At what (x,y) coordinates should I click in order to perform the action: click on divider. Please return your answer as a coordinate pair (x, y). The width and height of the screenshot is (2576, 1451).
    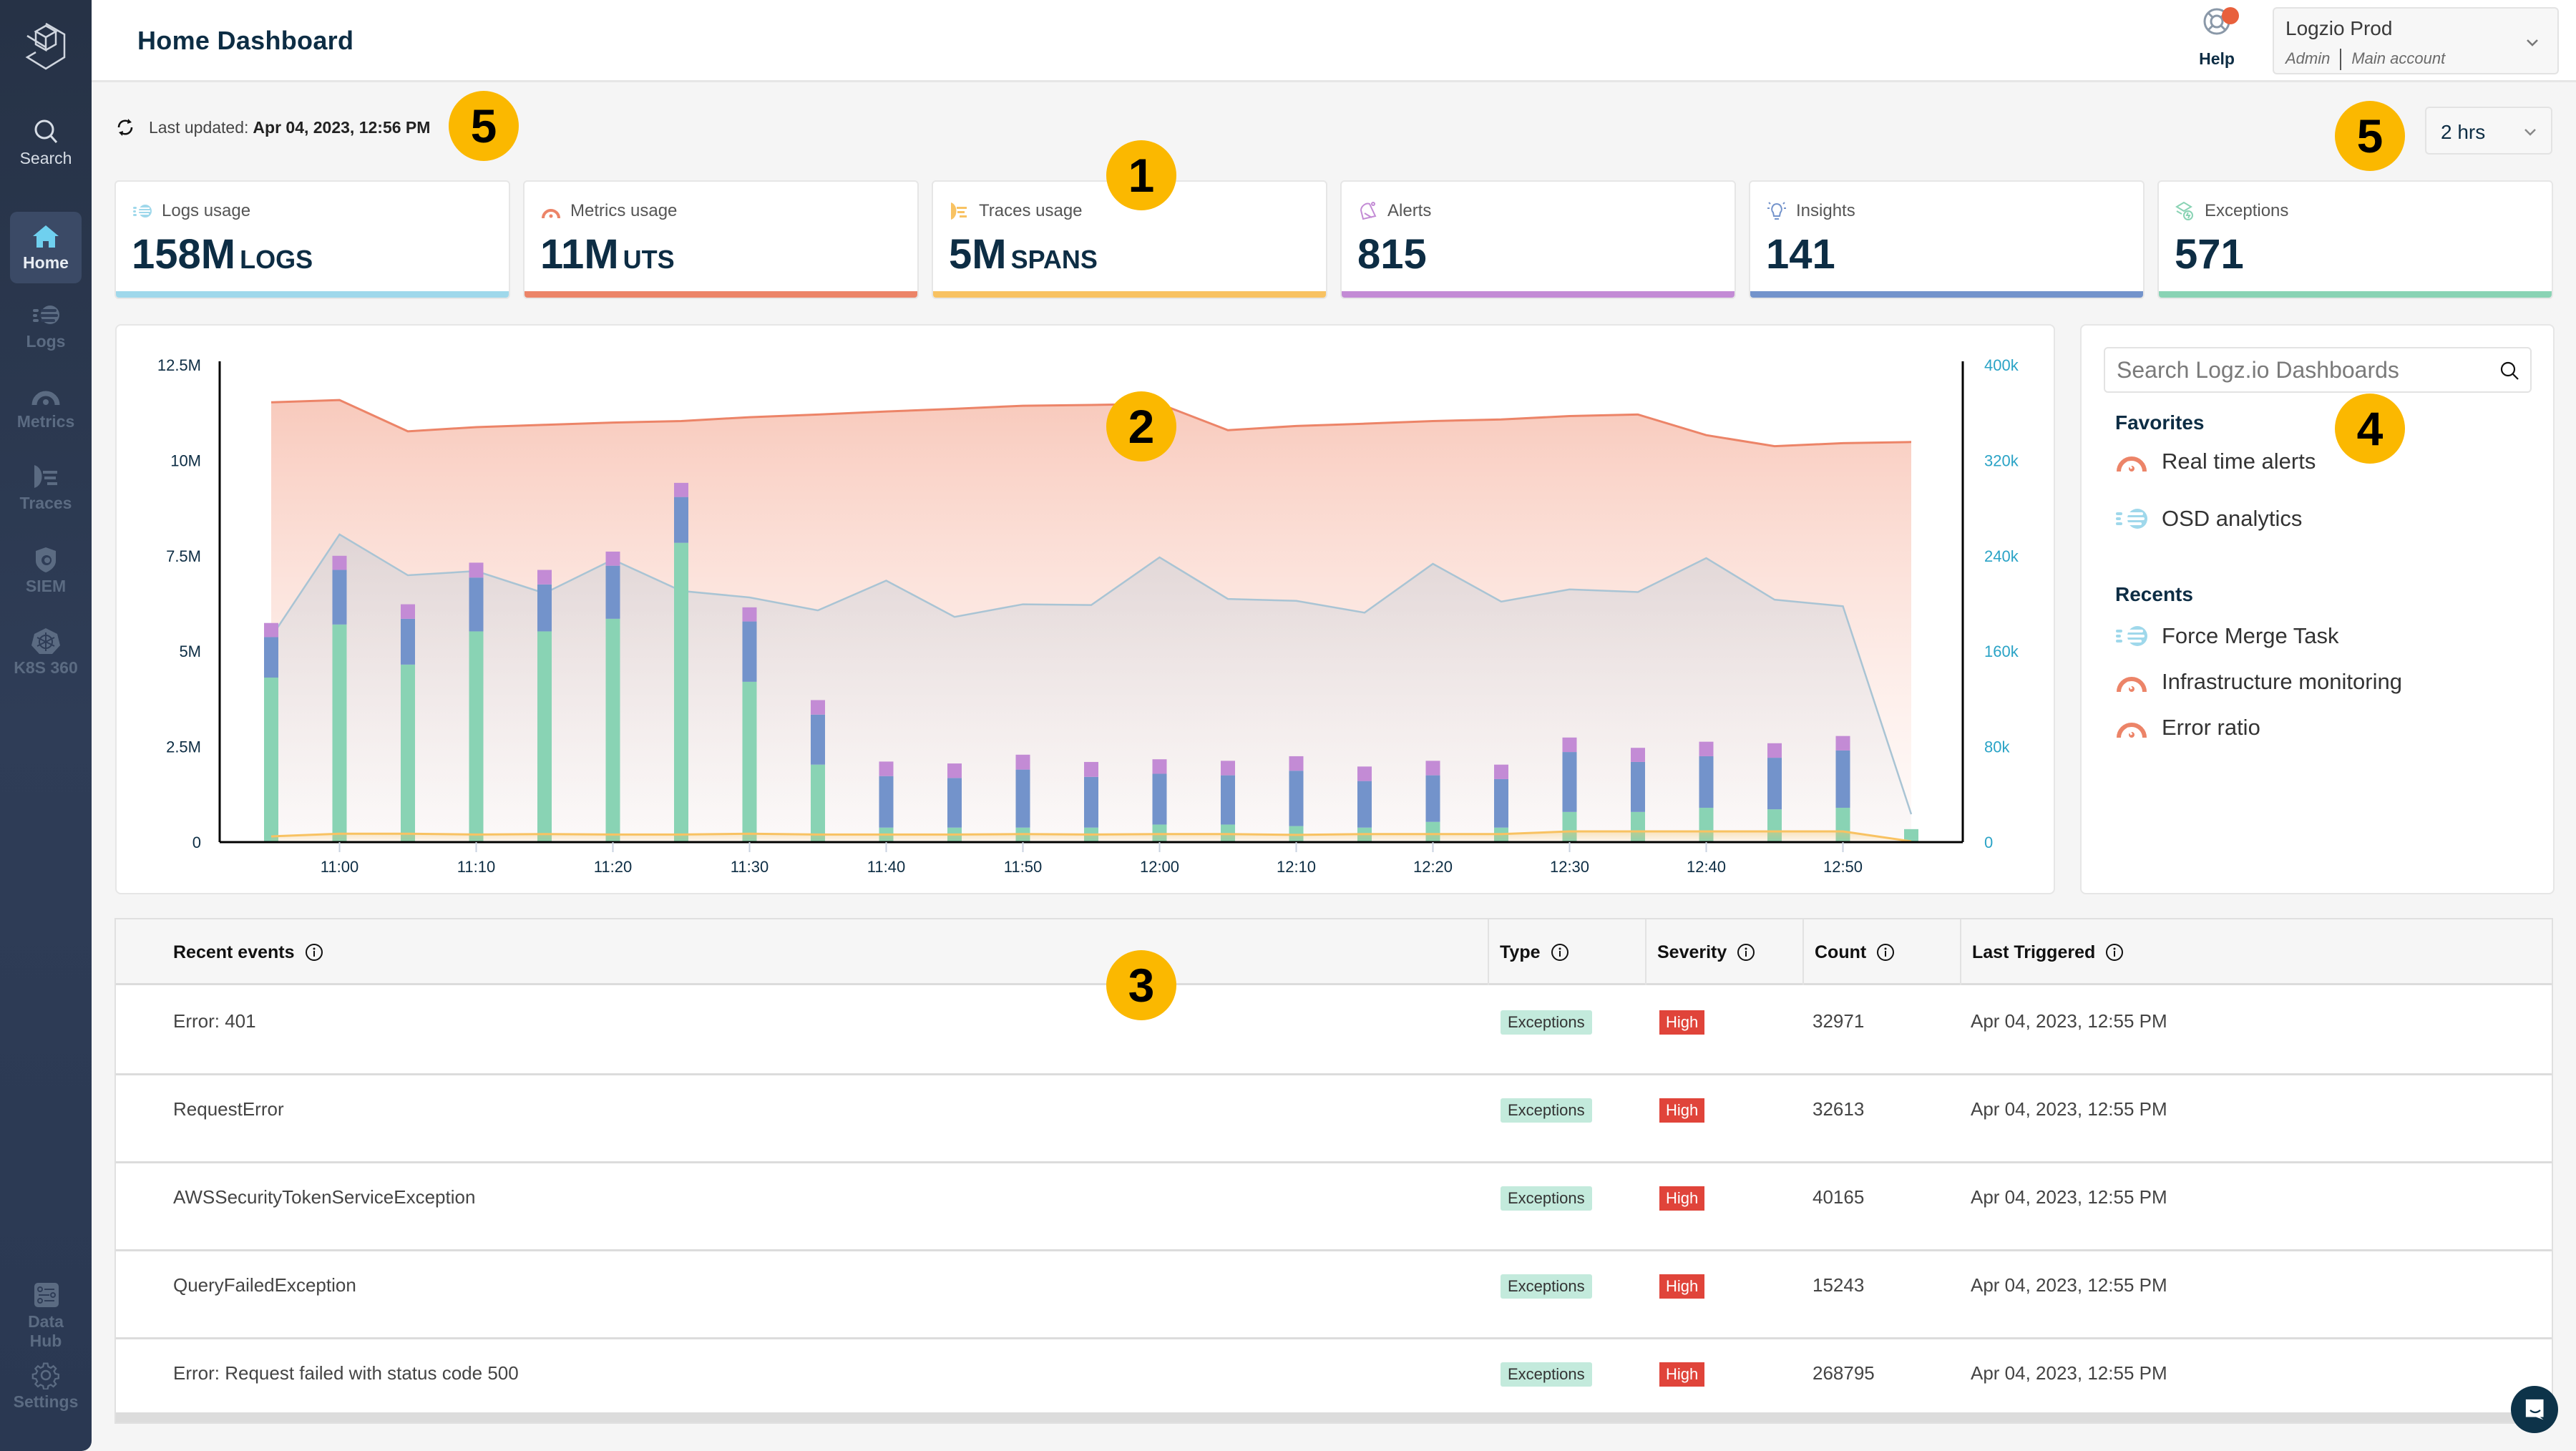
    Looking at the image, I should click on (2341, 60).